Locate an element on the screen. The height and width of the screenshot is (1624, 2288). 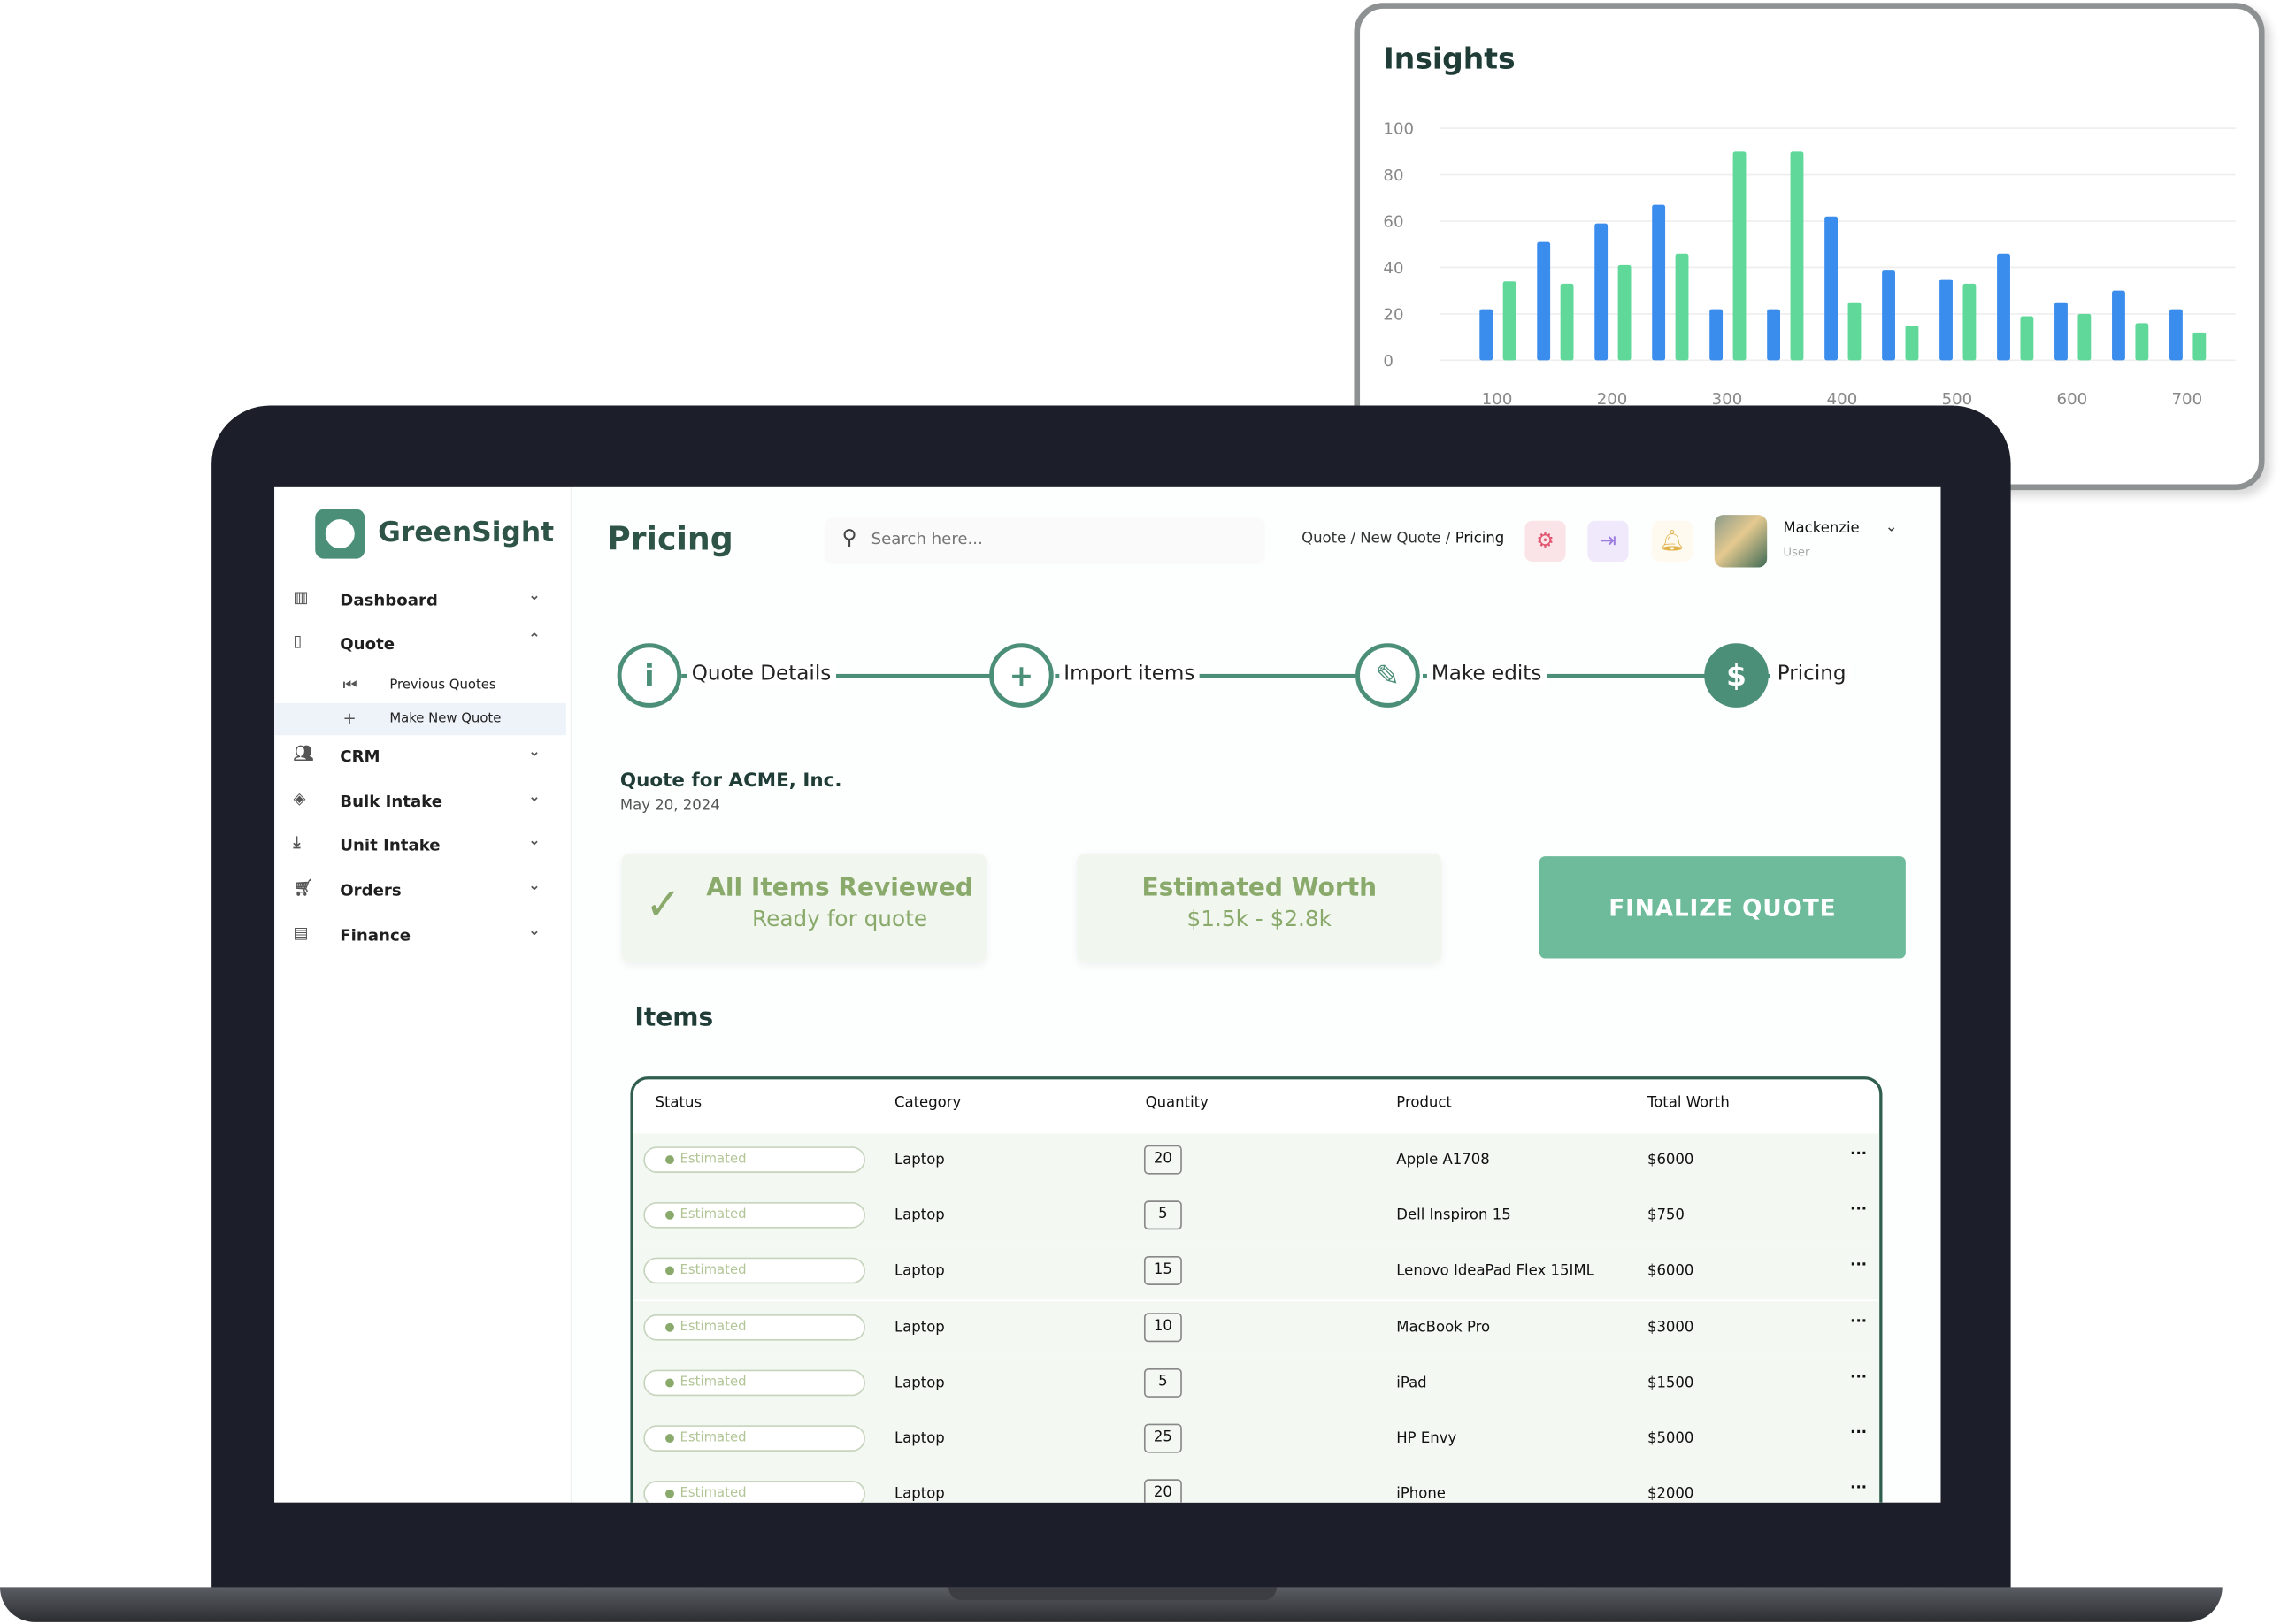
col-category: Category is located at coordinates (927, 1104).